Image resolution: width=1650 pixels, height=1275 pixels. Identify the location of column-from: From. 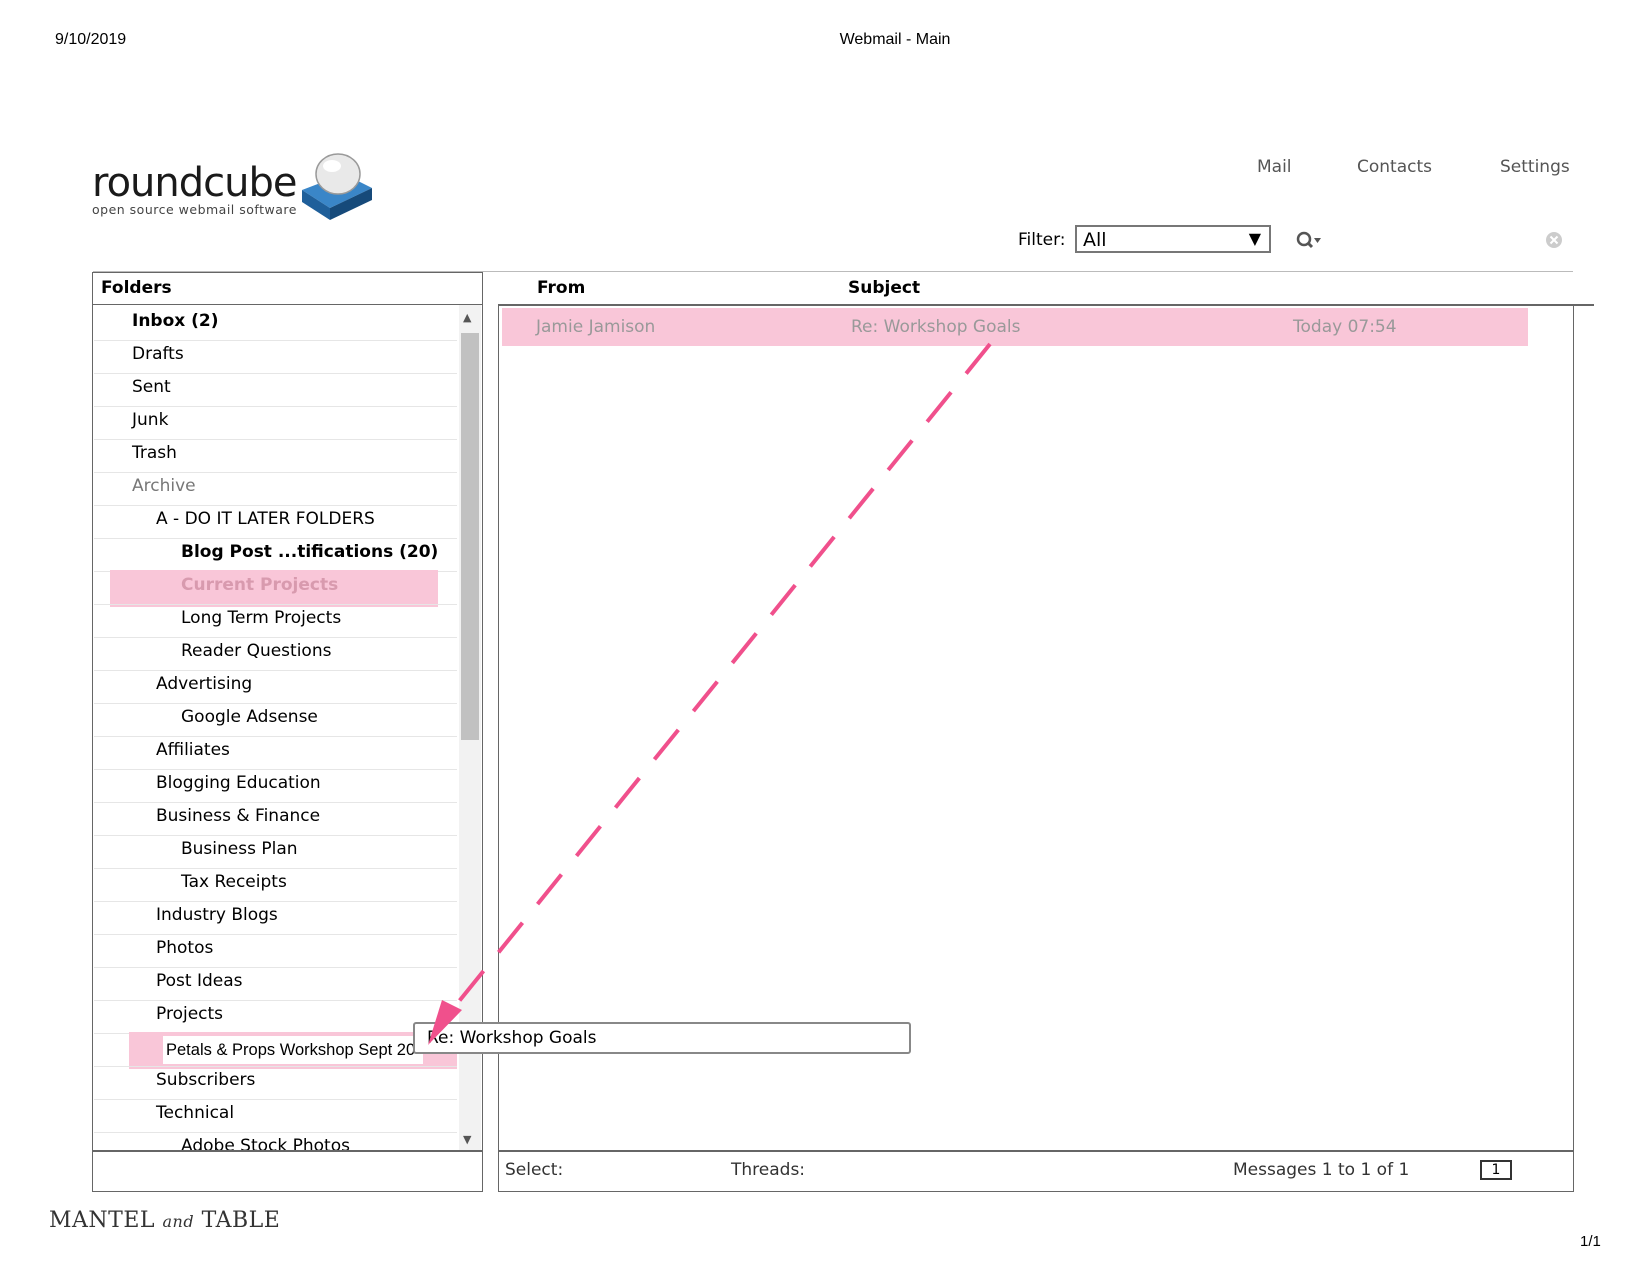
(561, 288).